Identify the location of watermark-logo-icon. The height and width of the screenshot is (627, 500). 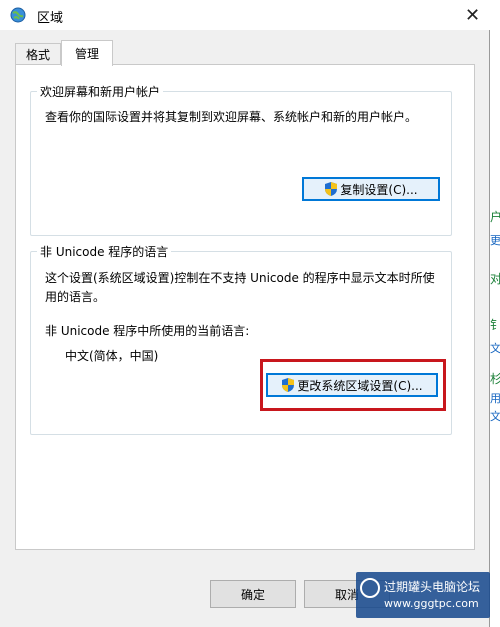
(370, 588).